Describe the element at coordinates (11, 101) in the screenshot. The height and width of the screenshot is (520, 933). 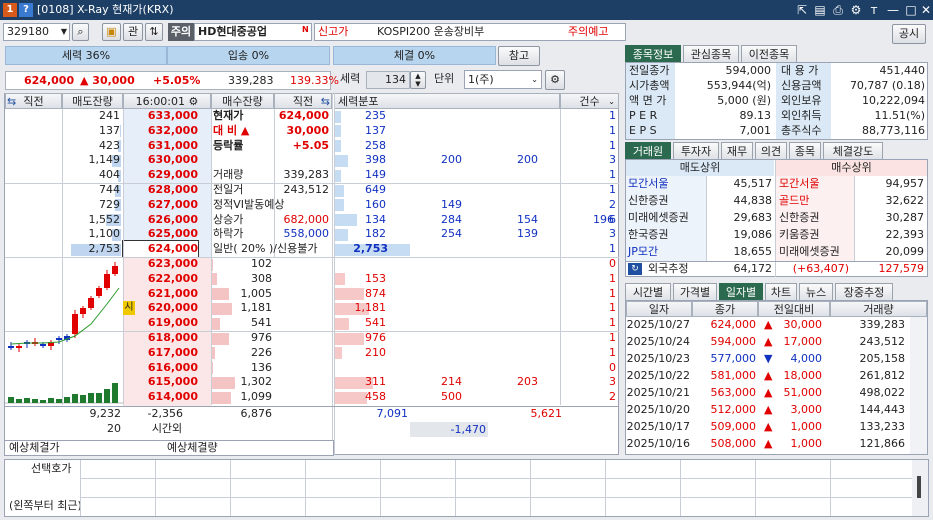
I see `left-arrow-icon: ⇆` at that location.